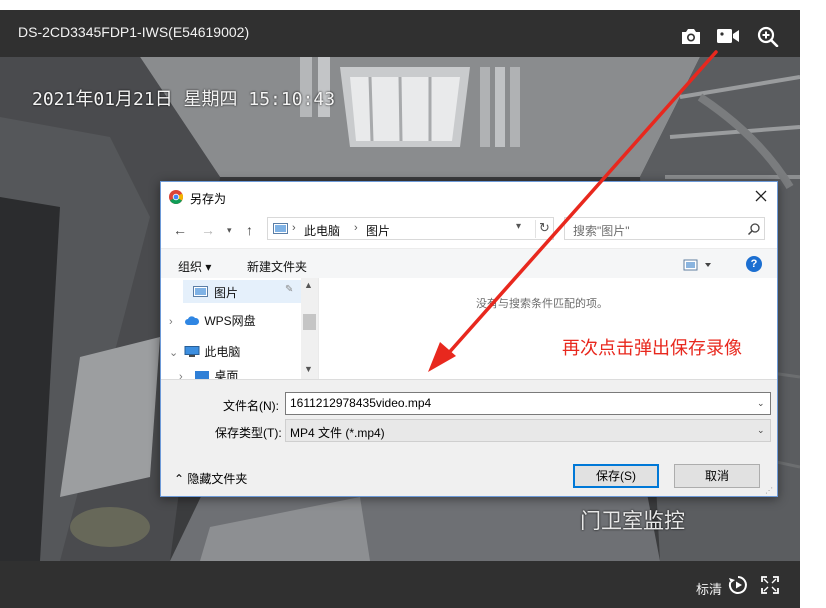 The width and height of the screenshot is (826, 608). I want to click on organize-button: 组织 ▾, so click(194, 266).